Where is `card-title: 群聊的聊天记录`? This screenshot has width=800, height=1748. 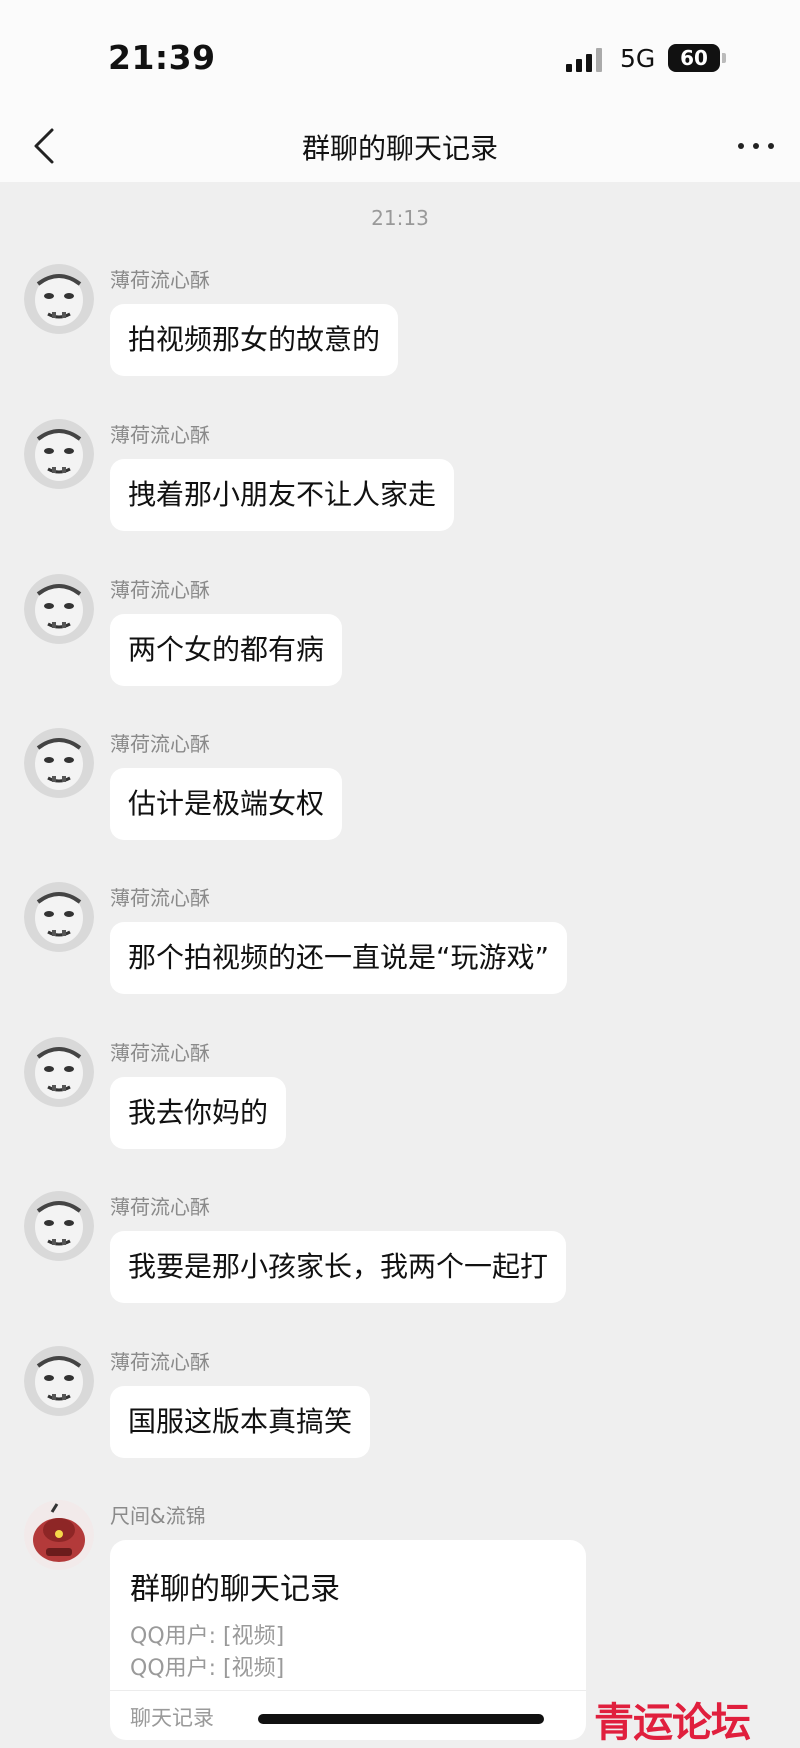
card-title: 群聊的聊天记录 is located at coordinates (235, 1589).